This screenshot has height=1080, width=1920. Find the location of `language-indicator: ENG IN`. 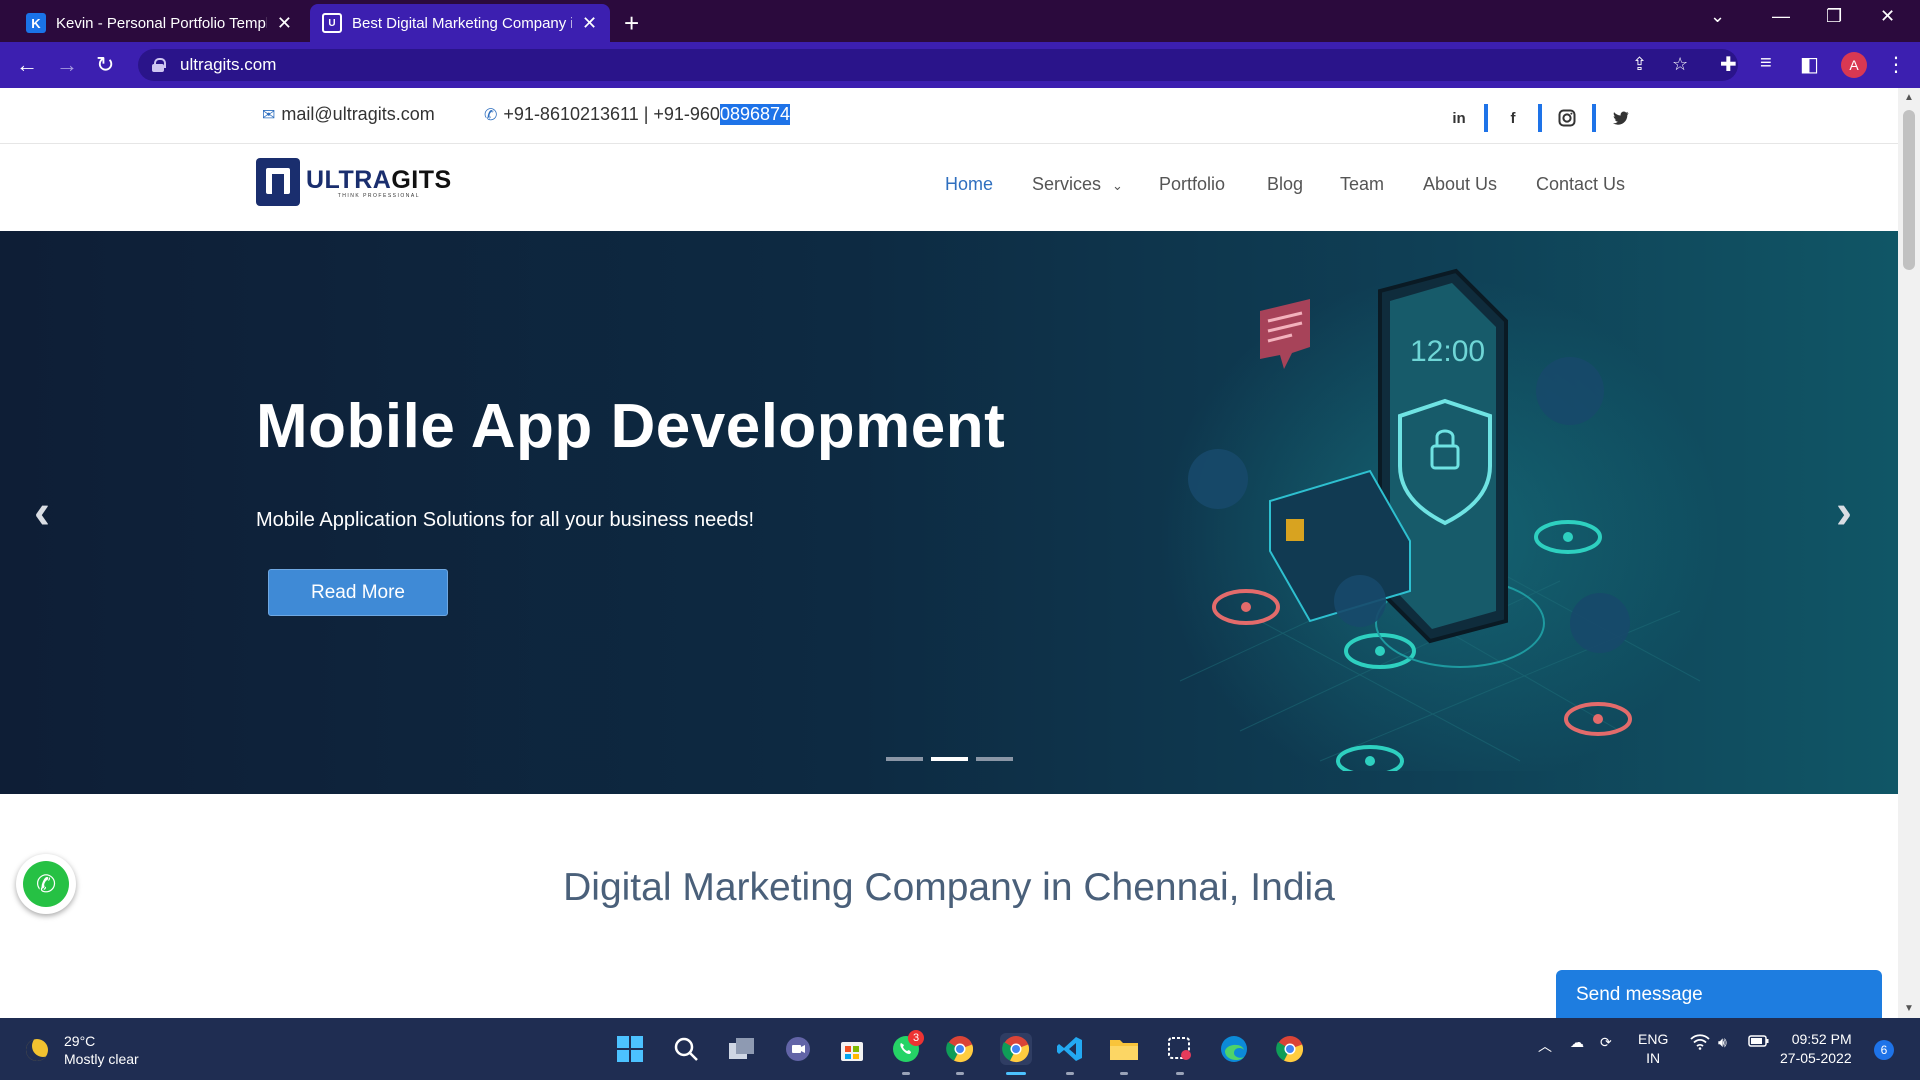

language-indicator: ENG IN is located at coordinates (1653, 1049).